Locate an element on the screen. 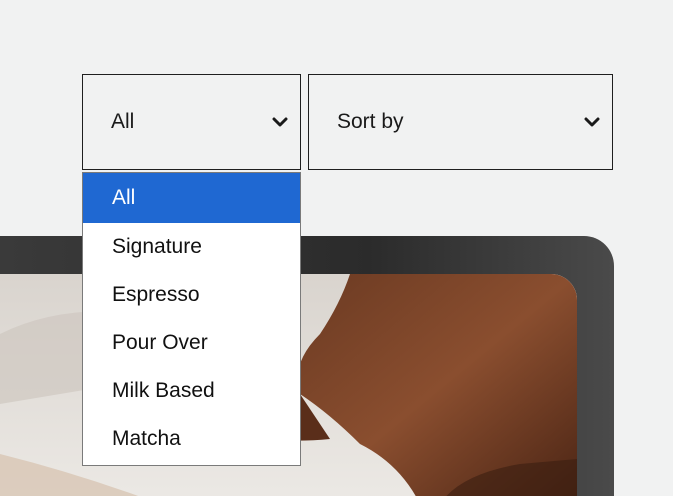 The height and width of the screenshot is (496, 673). category-select: All is located at coordinates (191, 122).